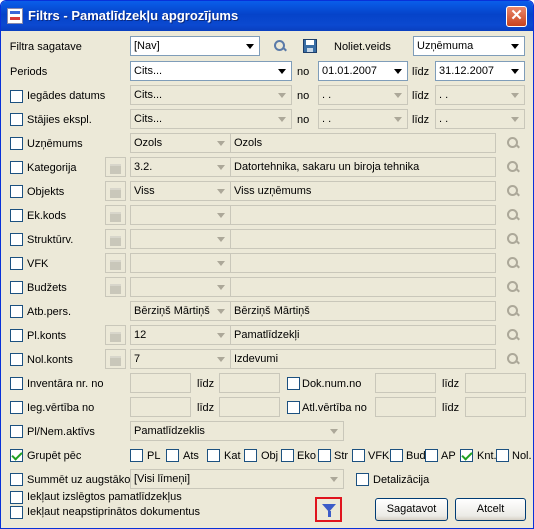 The width and height of the screenshot is (534, 529). What do you see at coordinates (16, 359) in the screenshot?
I see `nolkonts-checkbox` at bounding box center [16, 359].